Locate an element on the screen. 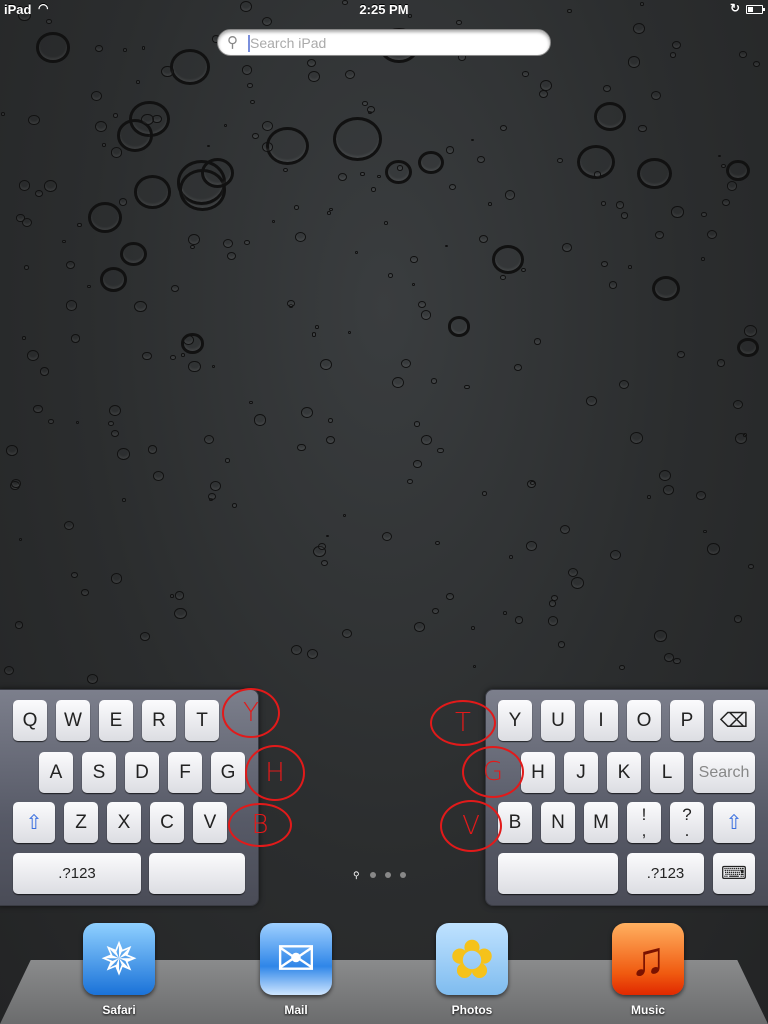  photos-app-icon: ✿ is located at coordinates (472, 959).